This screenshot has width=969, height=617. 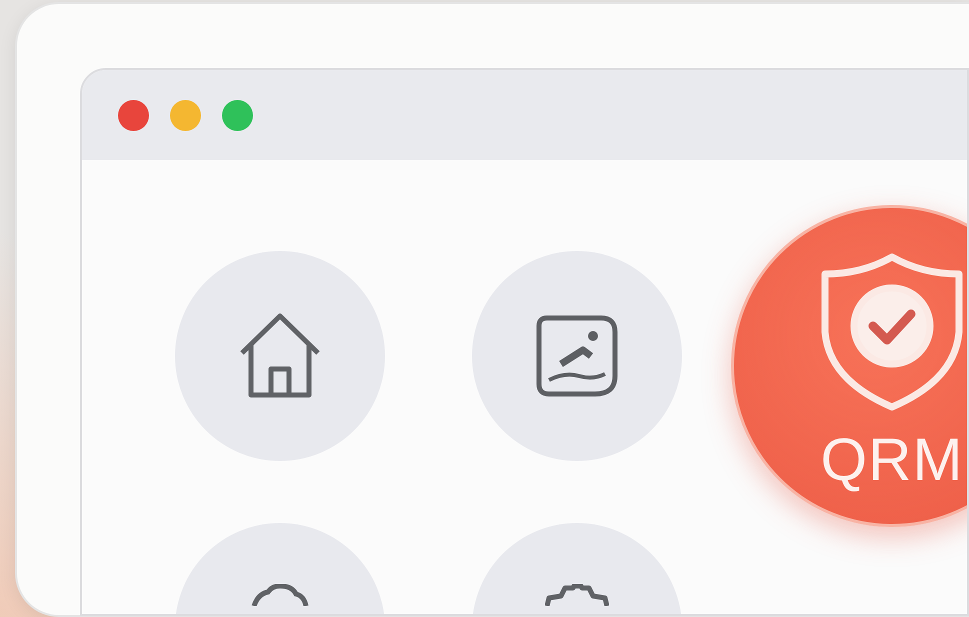 I want to click on cloud-icon, so click(x=280, y=595).